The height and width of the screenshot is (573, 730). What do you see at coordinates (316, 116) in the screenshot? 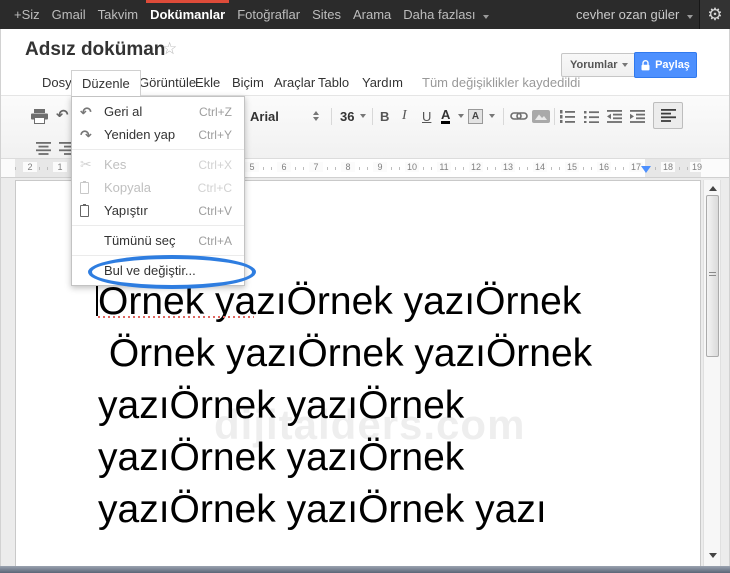
I see `font-family-stepper` at bounding box center [316, 116].